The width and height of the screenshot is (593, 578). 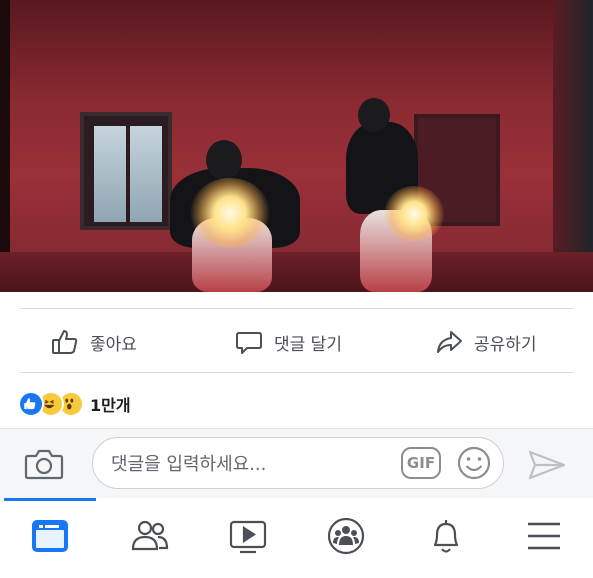 I want to click on comment-composer: 댓글을 입력하세요... GIF, so click(x=296, y=463).